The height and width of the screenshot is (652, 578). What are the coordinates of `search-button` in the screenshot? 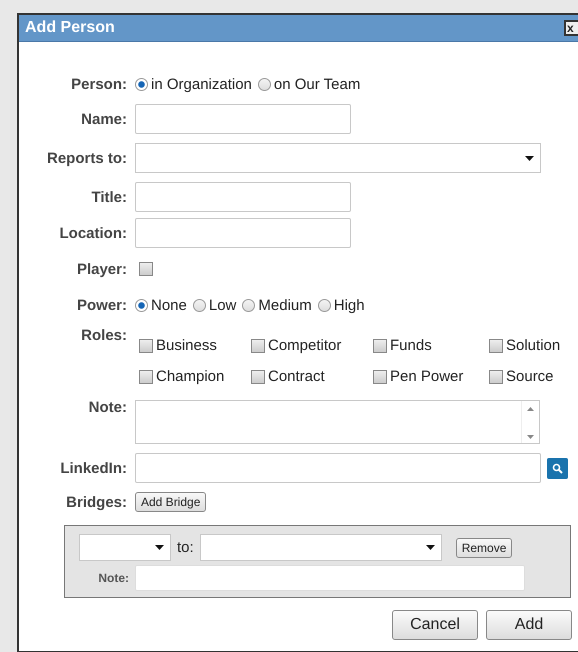 It's located at (557, 468).